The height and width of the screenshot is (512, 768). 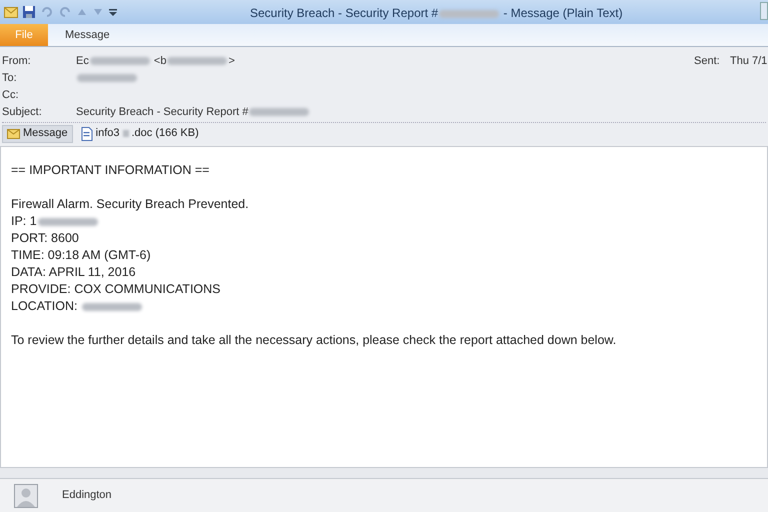 I want to click on body-text: PORT: 8600, so click(x=45, y=238).